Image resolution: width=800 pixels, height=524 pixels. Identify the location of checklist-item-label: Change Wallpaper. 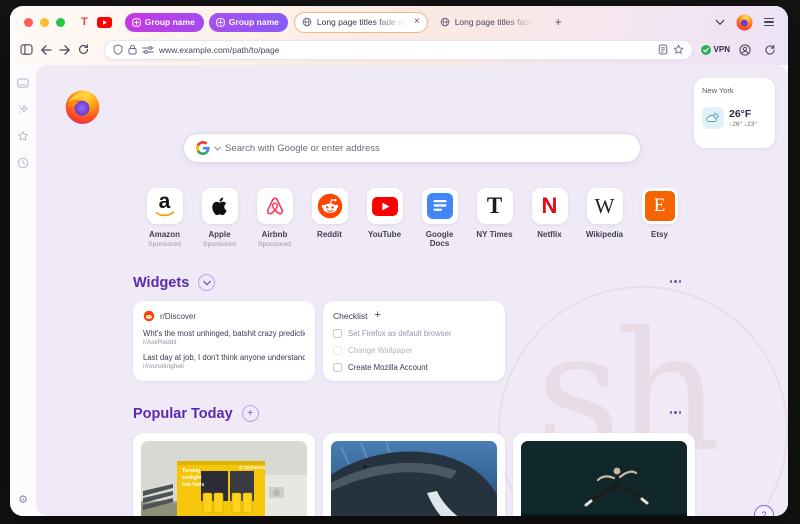
(380, 351).